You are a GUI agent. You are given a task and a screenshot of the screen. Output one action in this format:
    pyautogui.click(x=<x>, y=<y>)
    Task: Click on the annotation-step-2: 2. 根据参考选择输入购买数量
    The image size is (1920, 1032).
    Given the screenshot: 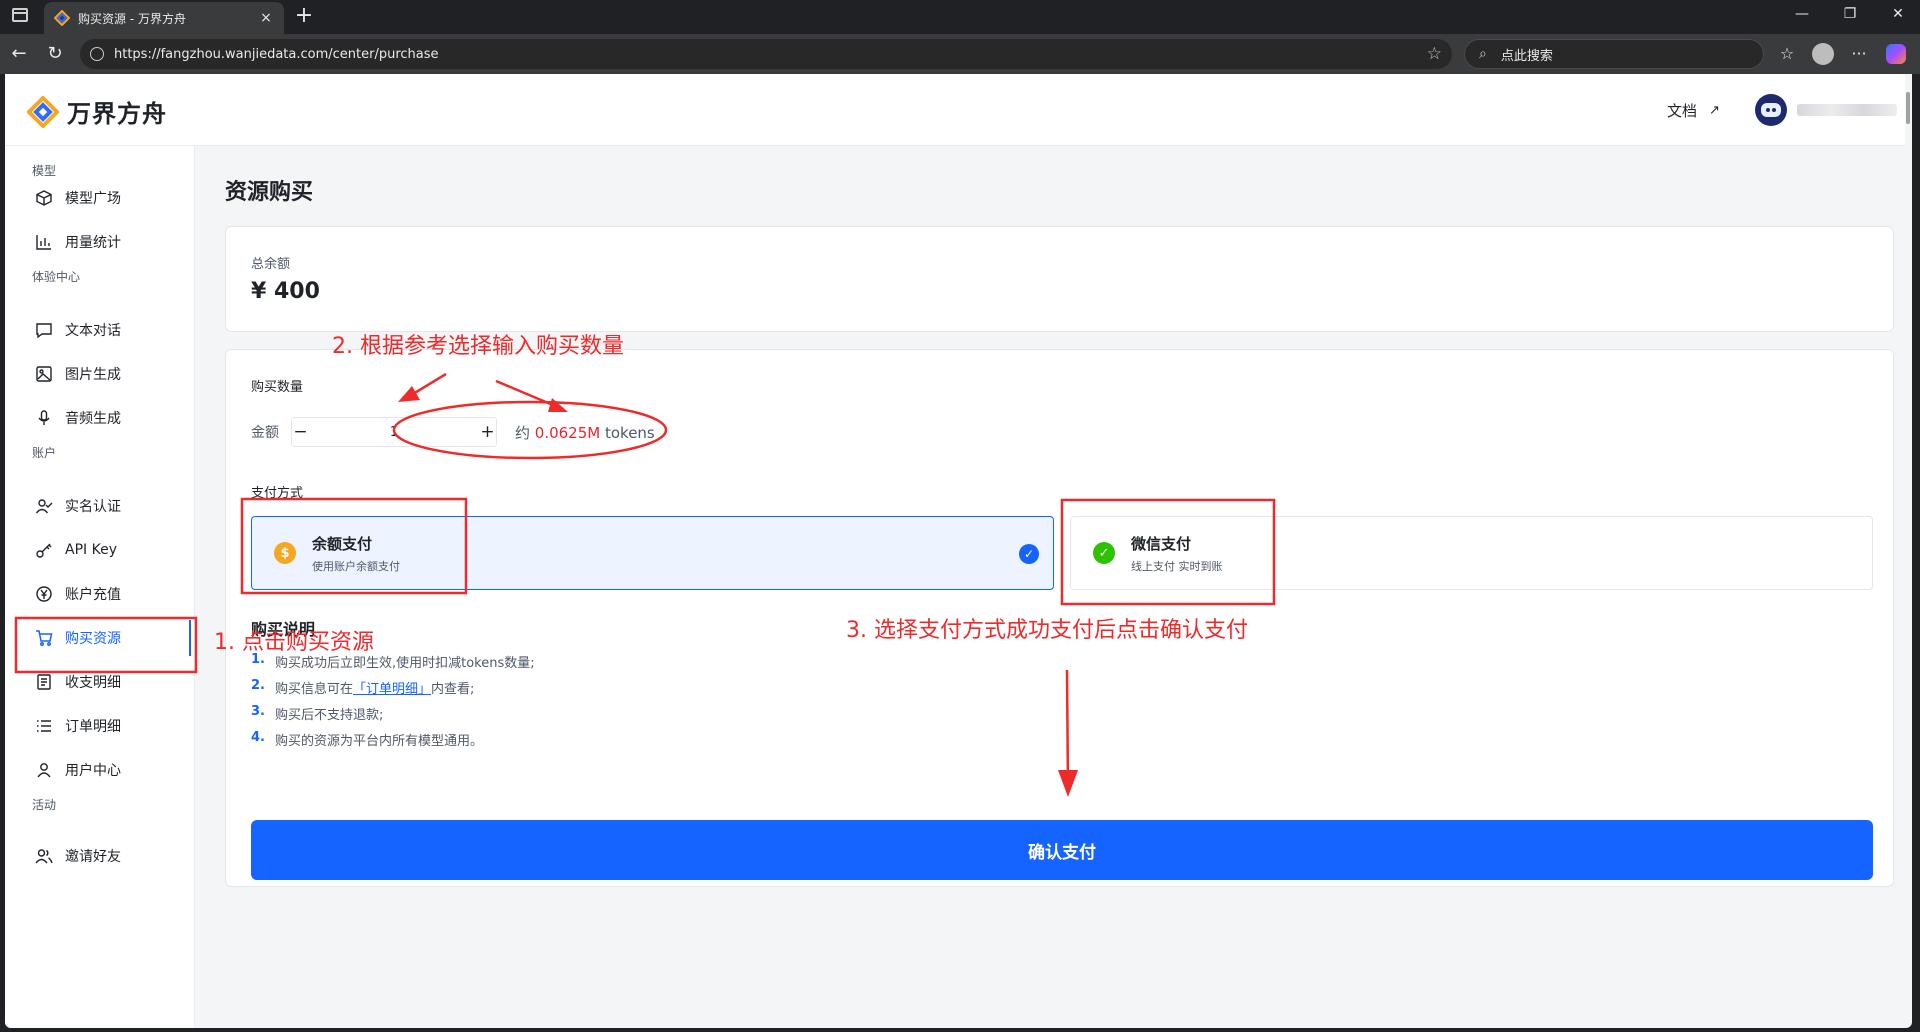 What is the action you would take?
    pyautogui.click(x=478, y=346)
    